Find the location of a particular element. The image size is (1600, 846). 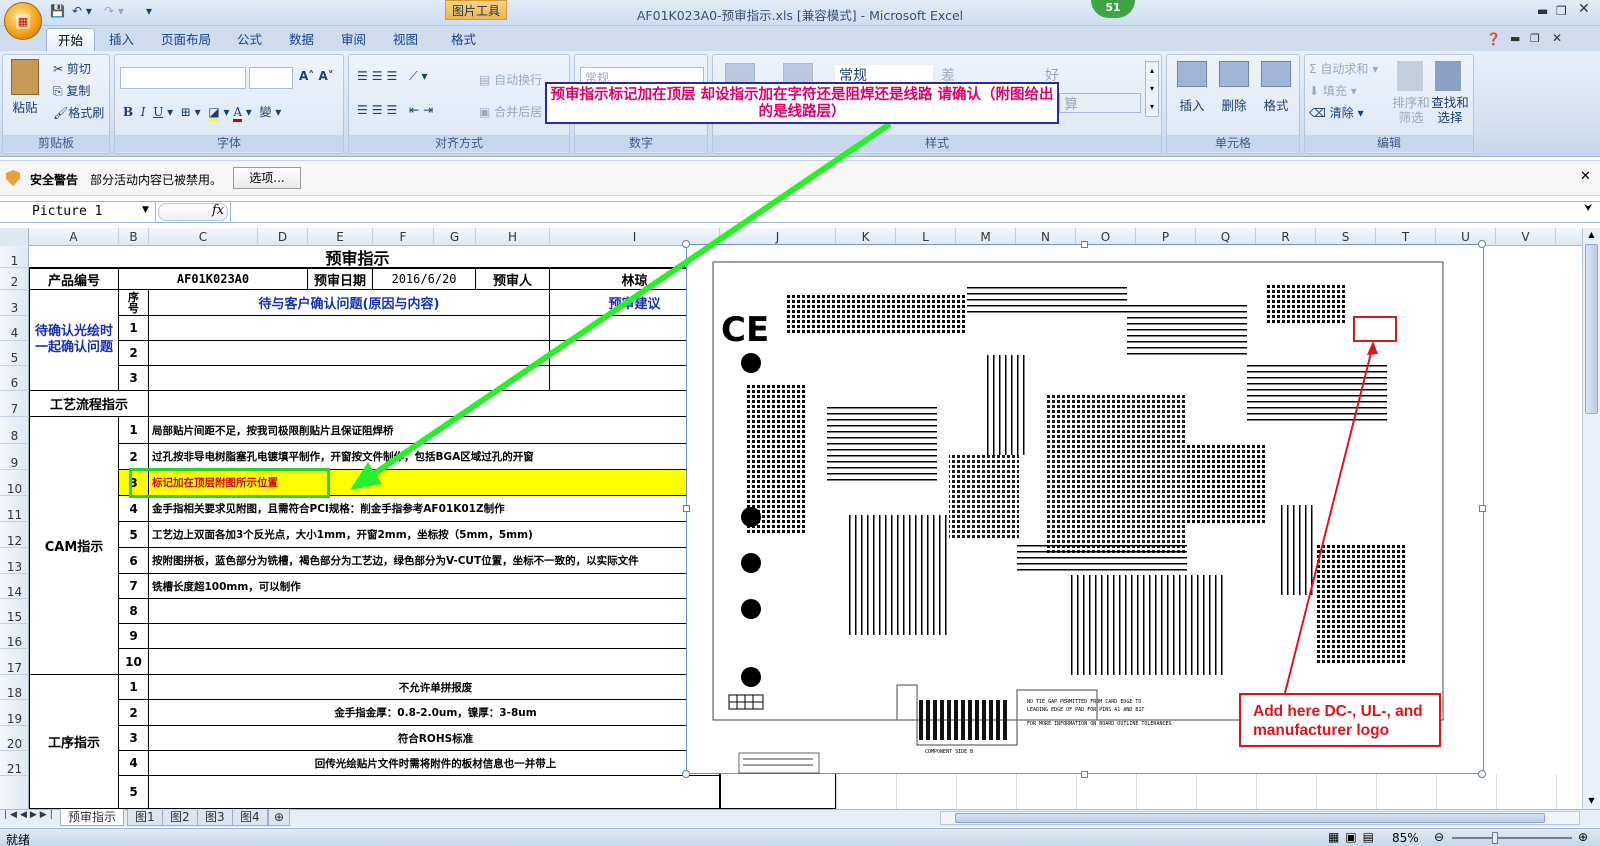

zoom-in-icon: ⊕ is located at coordinates (1583, 837).